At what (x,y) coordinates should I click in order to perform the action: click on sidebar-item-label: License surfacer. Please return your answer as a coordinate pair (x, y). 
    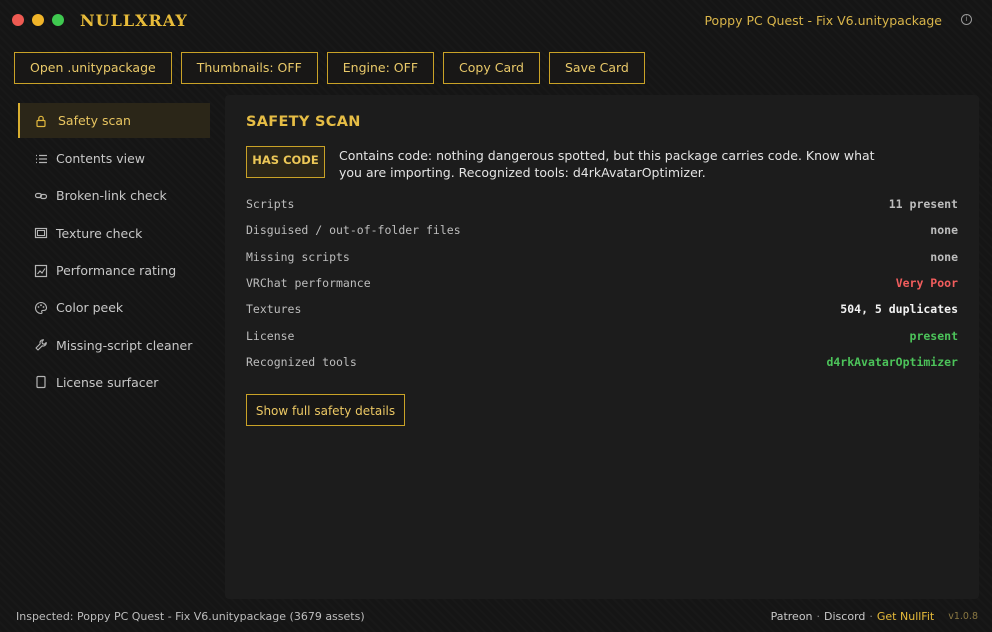
    Looking at the image, I should click on (107, 382).